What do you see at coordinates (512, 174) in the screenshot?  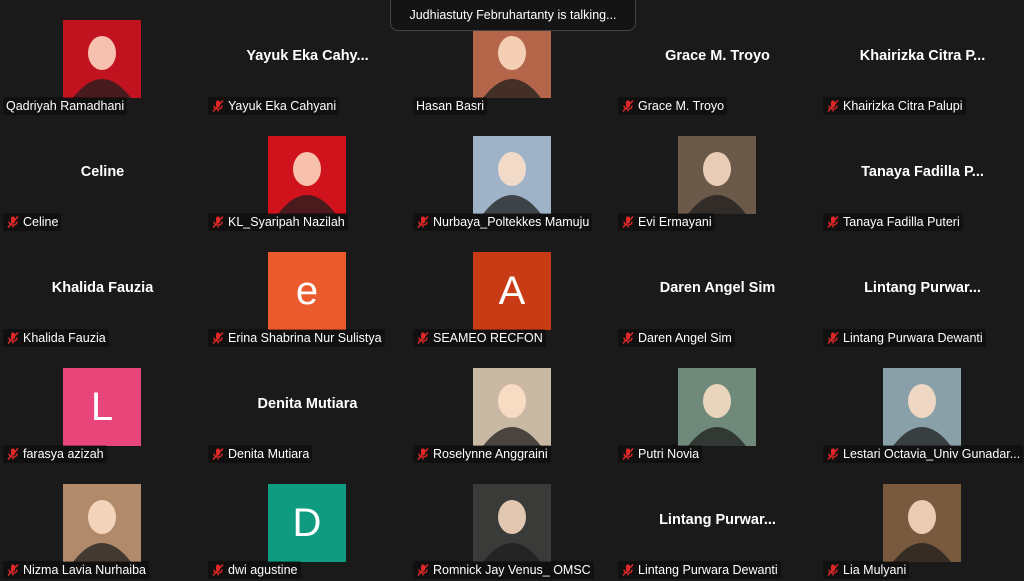 I see `participant-tile: Nurbaya_Poltekkes Mamuju` at bounding box center [512, 174].